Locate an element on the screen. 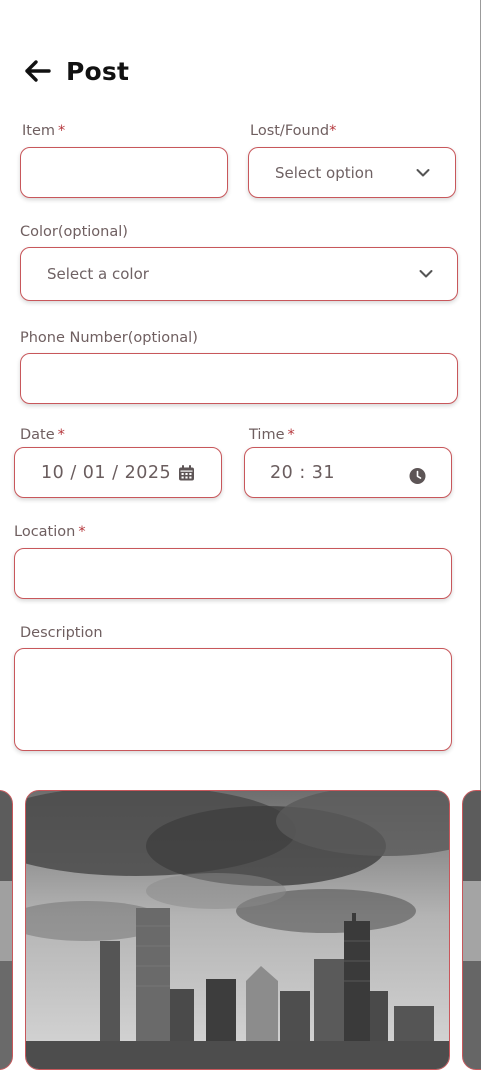 The height and width of the screenshot is (1070, 481). time-label: Time * is located at coordinates (272, 435).